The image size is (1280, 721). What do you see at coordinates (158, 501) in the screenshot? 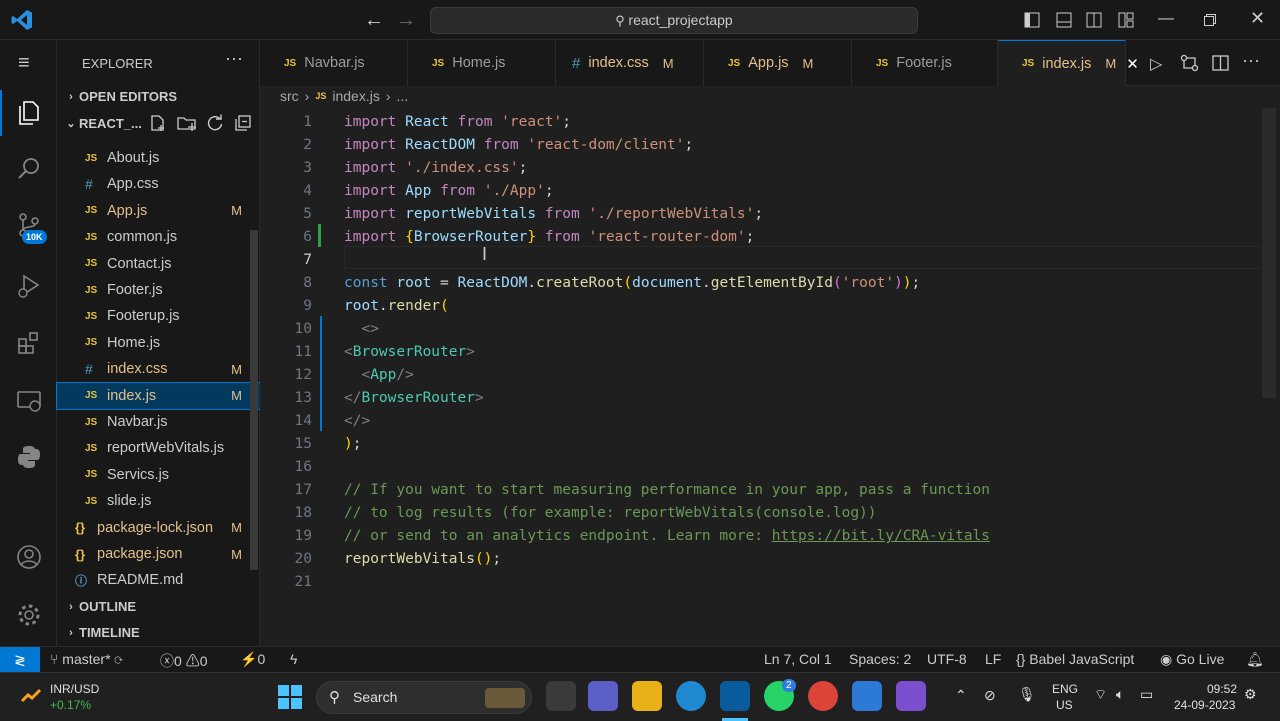
I see `file-item: JS slide.js` at bounding box center [158, 501].